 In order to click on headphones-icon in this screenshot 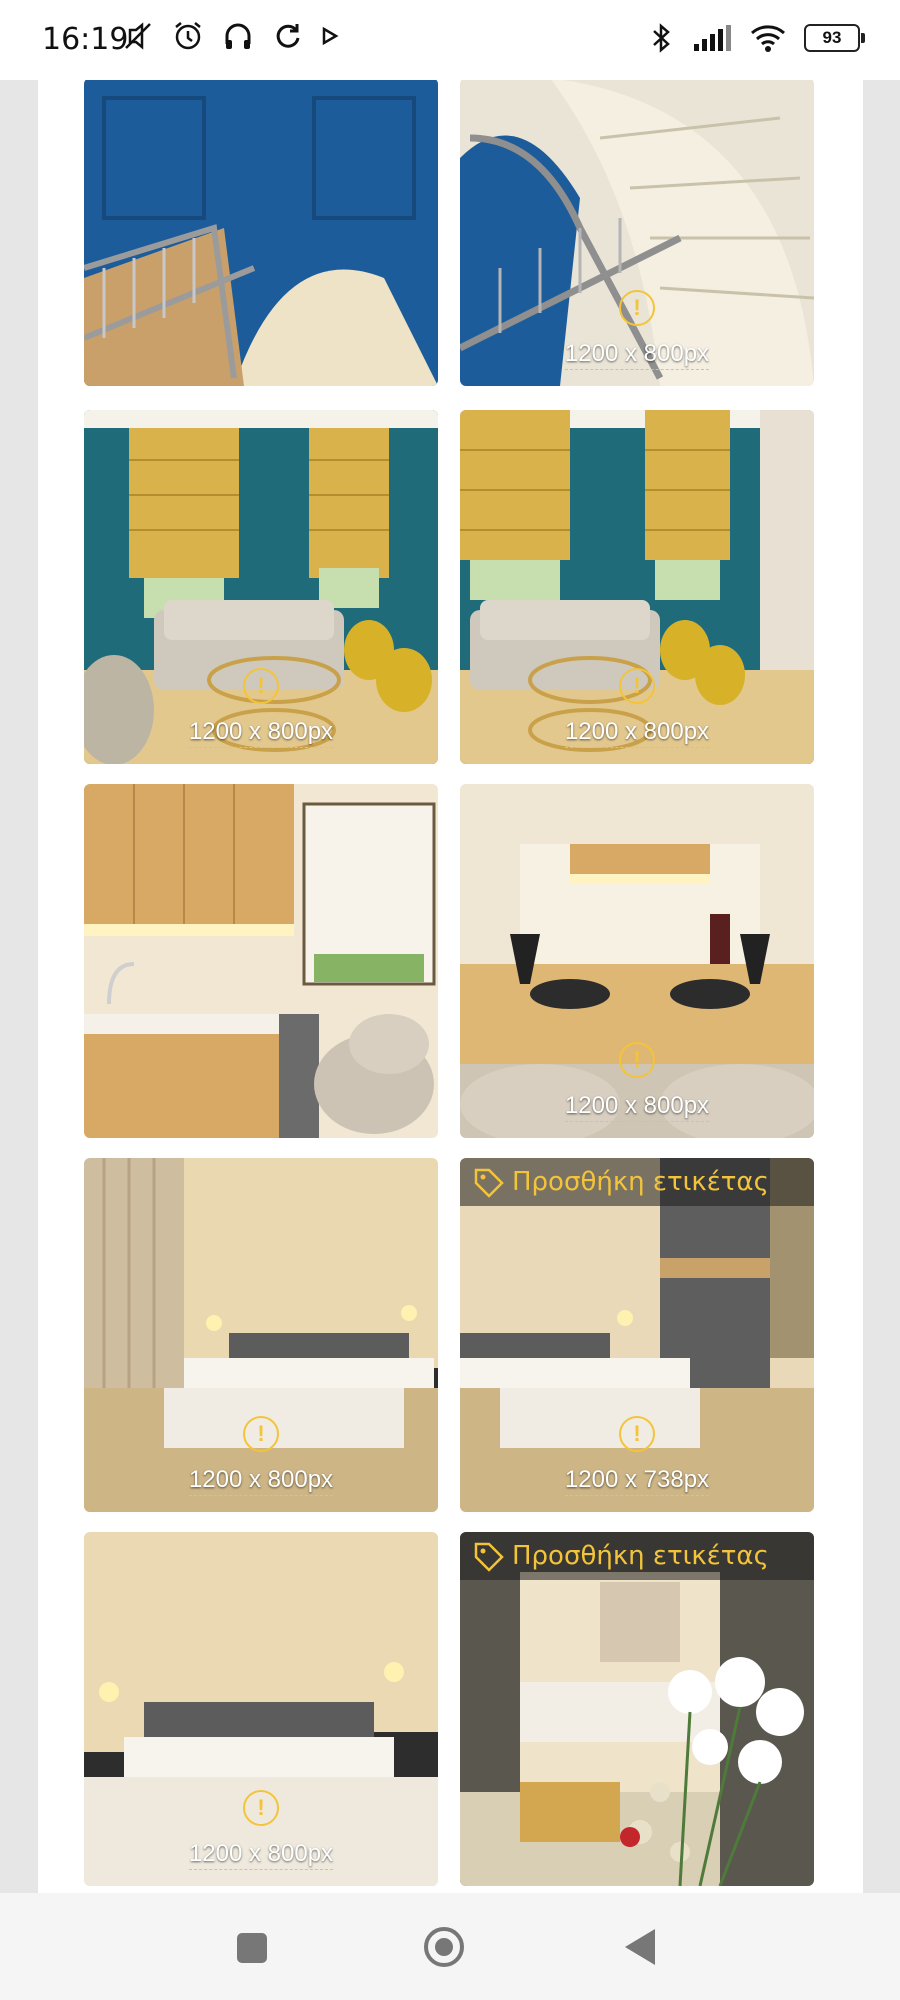, I will do `click(238, 36)`.